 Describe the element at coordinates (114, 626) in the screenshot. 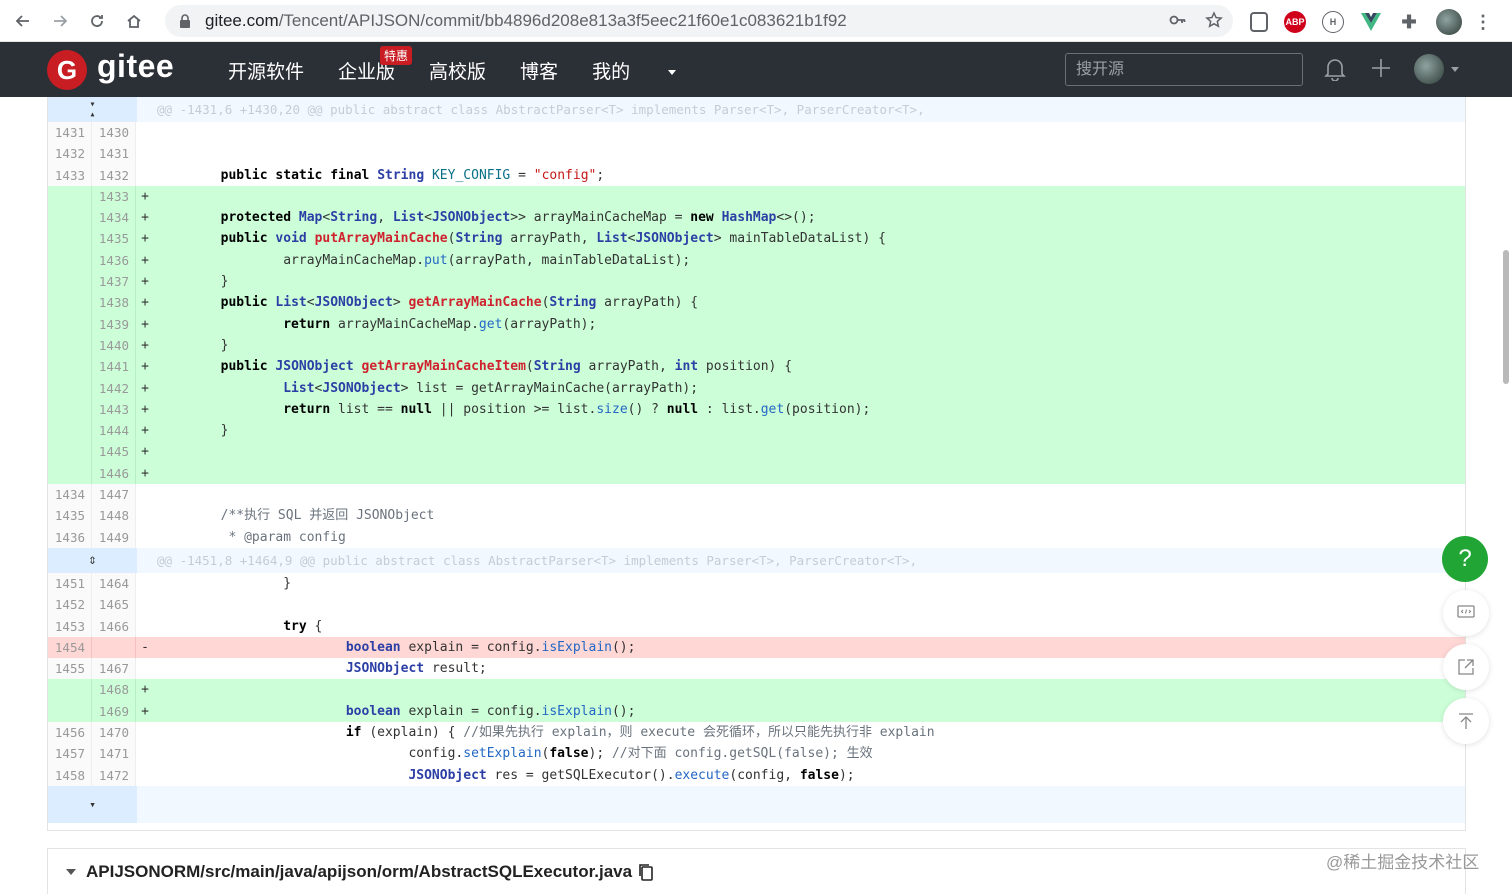

I see `new-line-number: 1466` at that location.